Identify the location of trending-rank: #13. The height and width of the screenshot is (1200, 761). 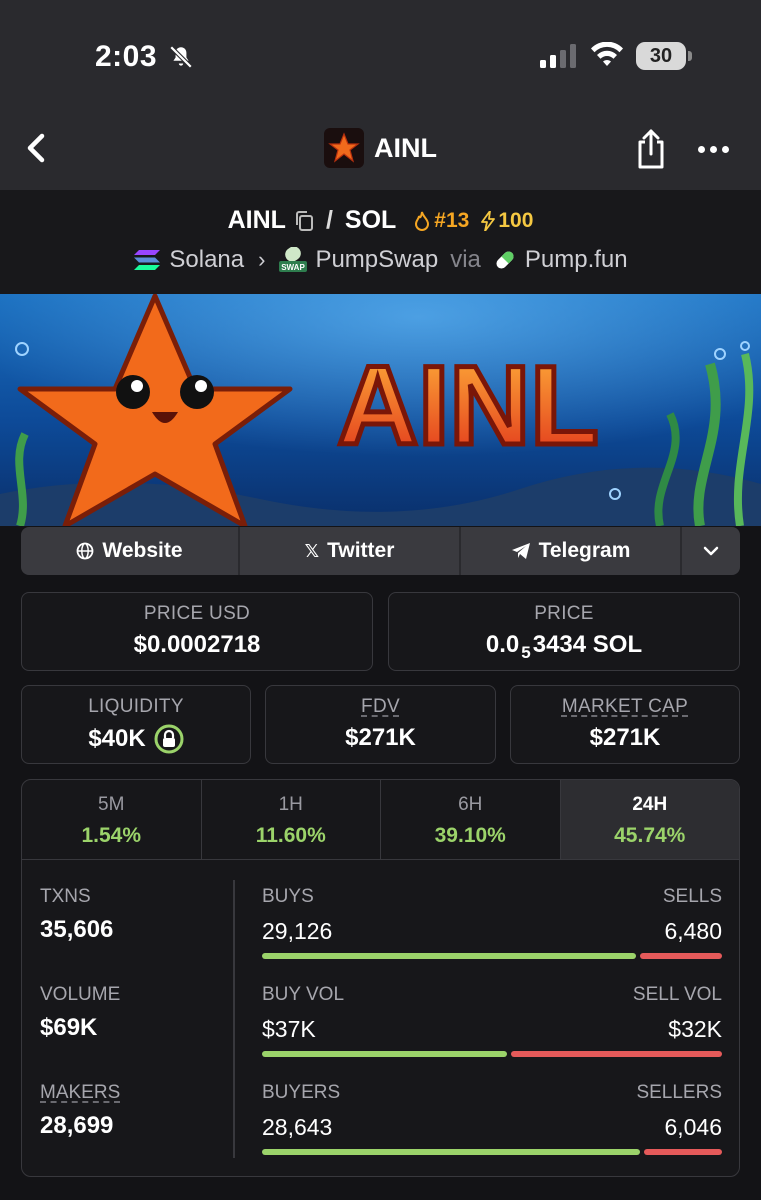
(441, 221).